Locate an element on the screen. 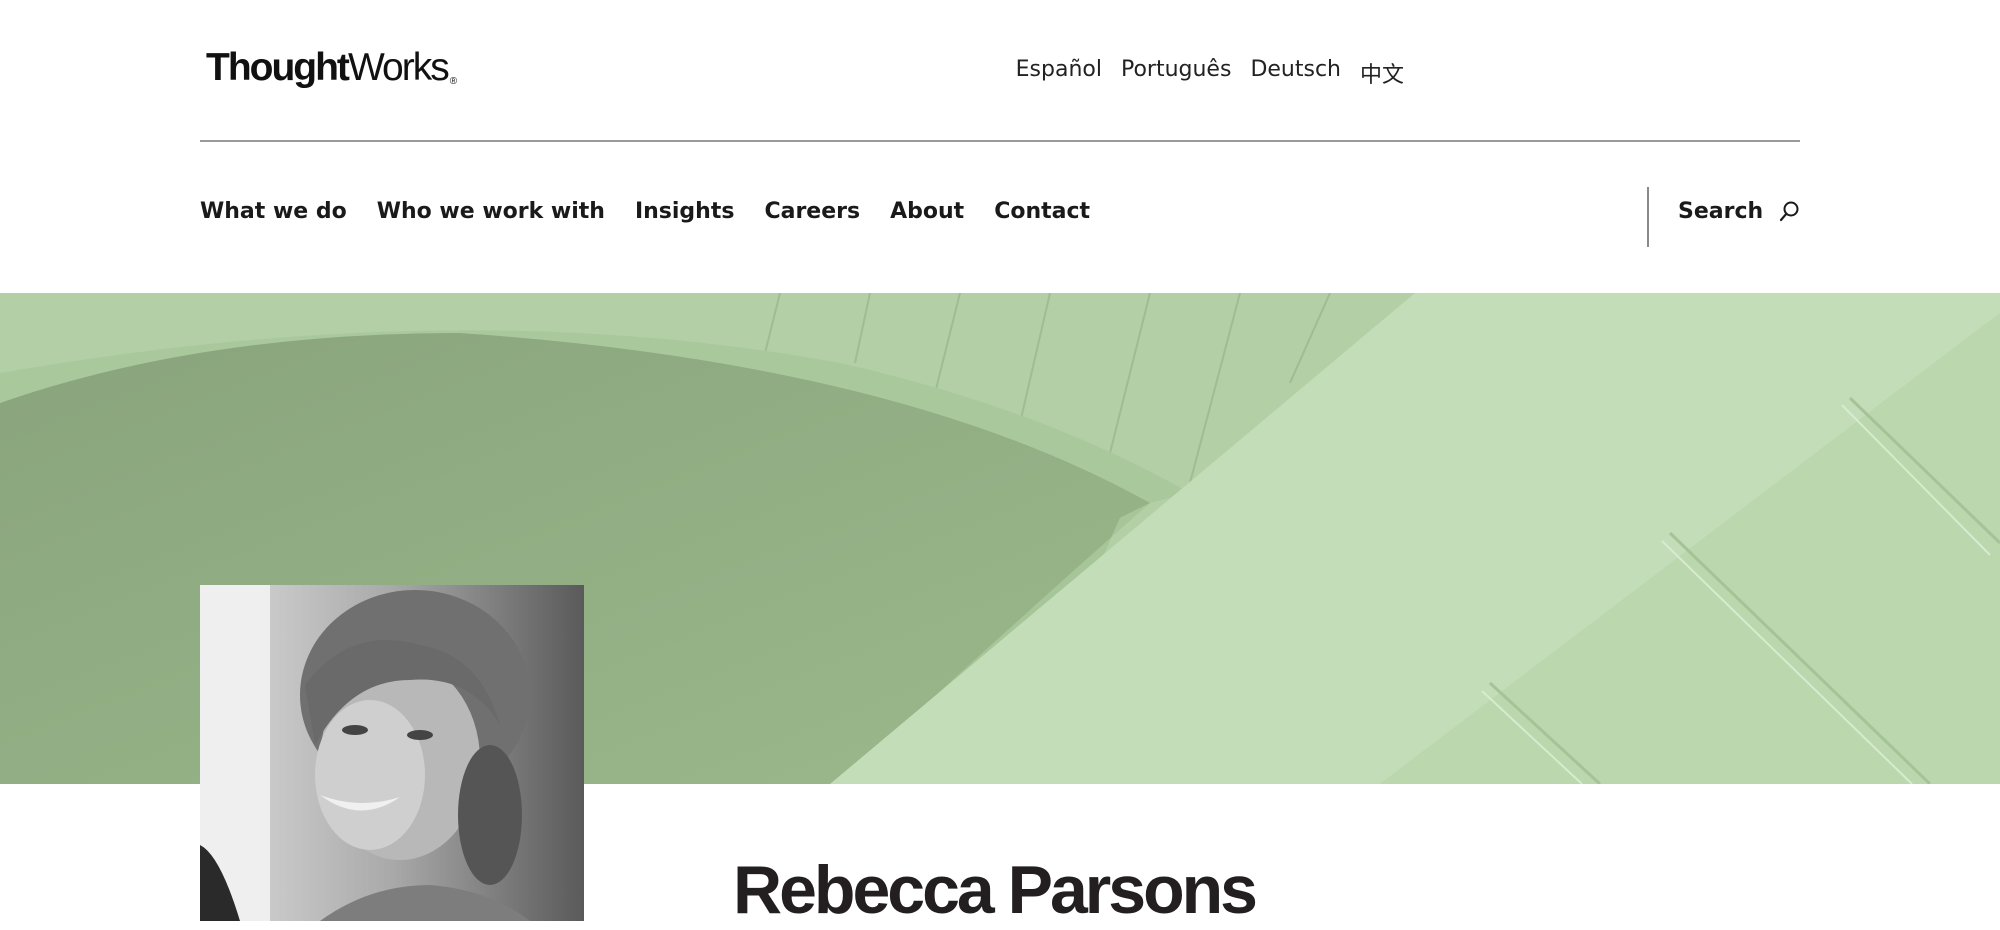 This screenshot has width=2000, height=930. search-separator is located at coordinates (1648, 217).